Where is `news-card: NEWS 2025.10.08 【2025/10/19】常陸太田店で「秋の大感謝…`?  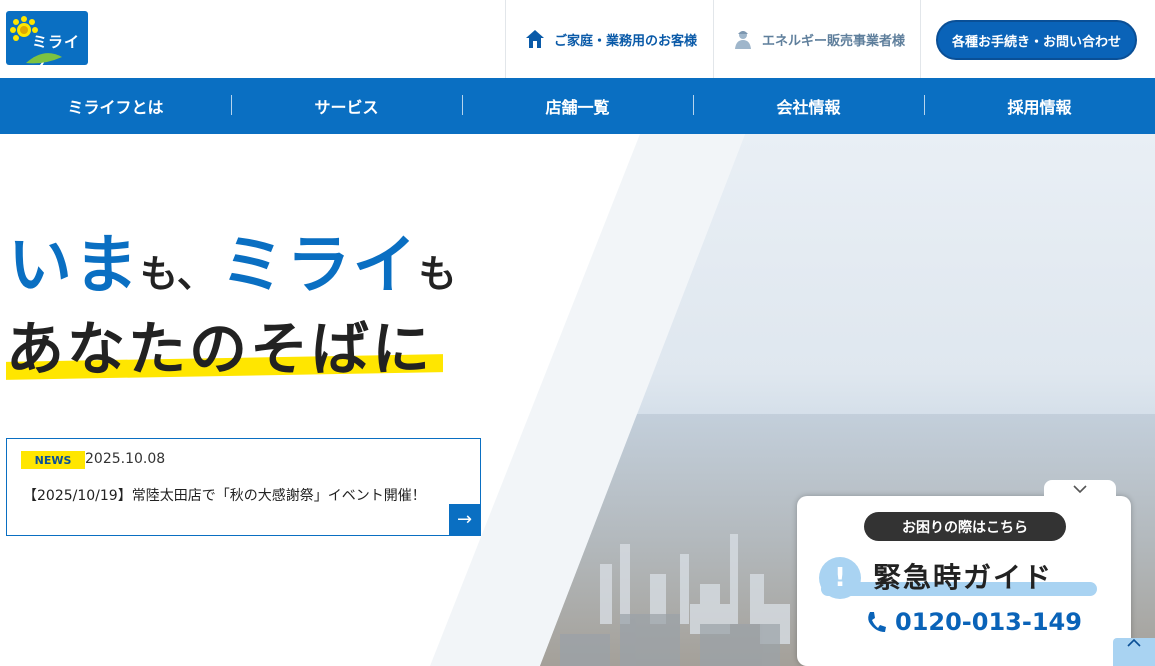
news-card: NEWS 2025.10.08 【2025/10/19】常陸太田店で「秋の大感謝… is located at coordinates (243, 487).